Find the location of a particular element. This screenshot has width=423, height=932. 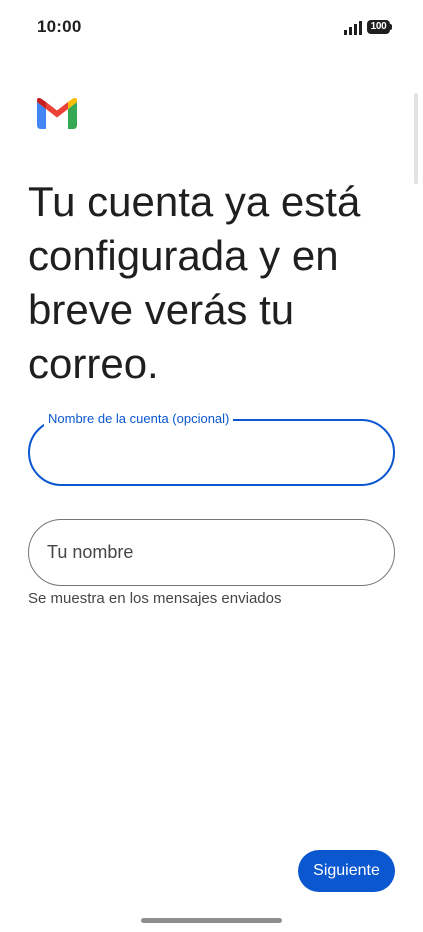

status-time: 10:00 is located at coordinates (59, 26).